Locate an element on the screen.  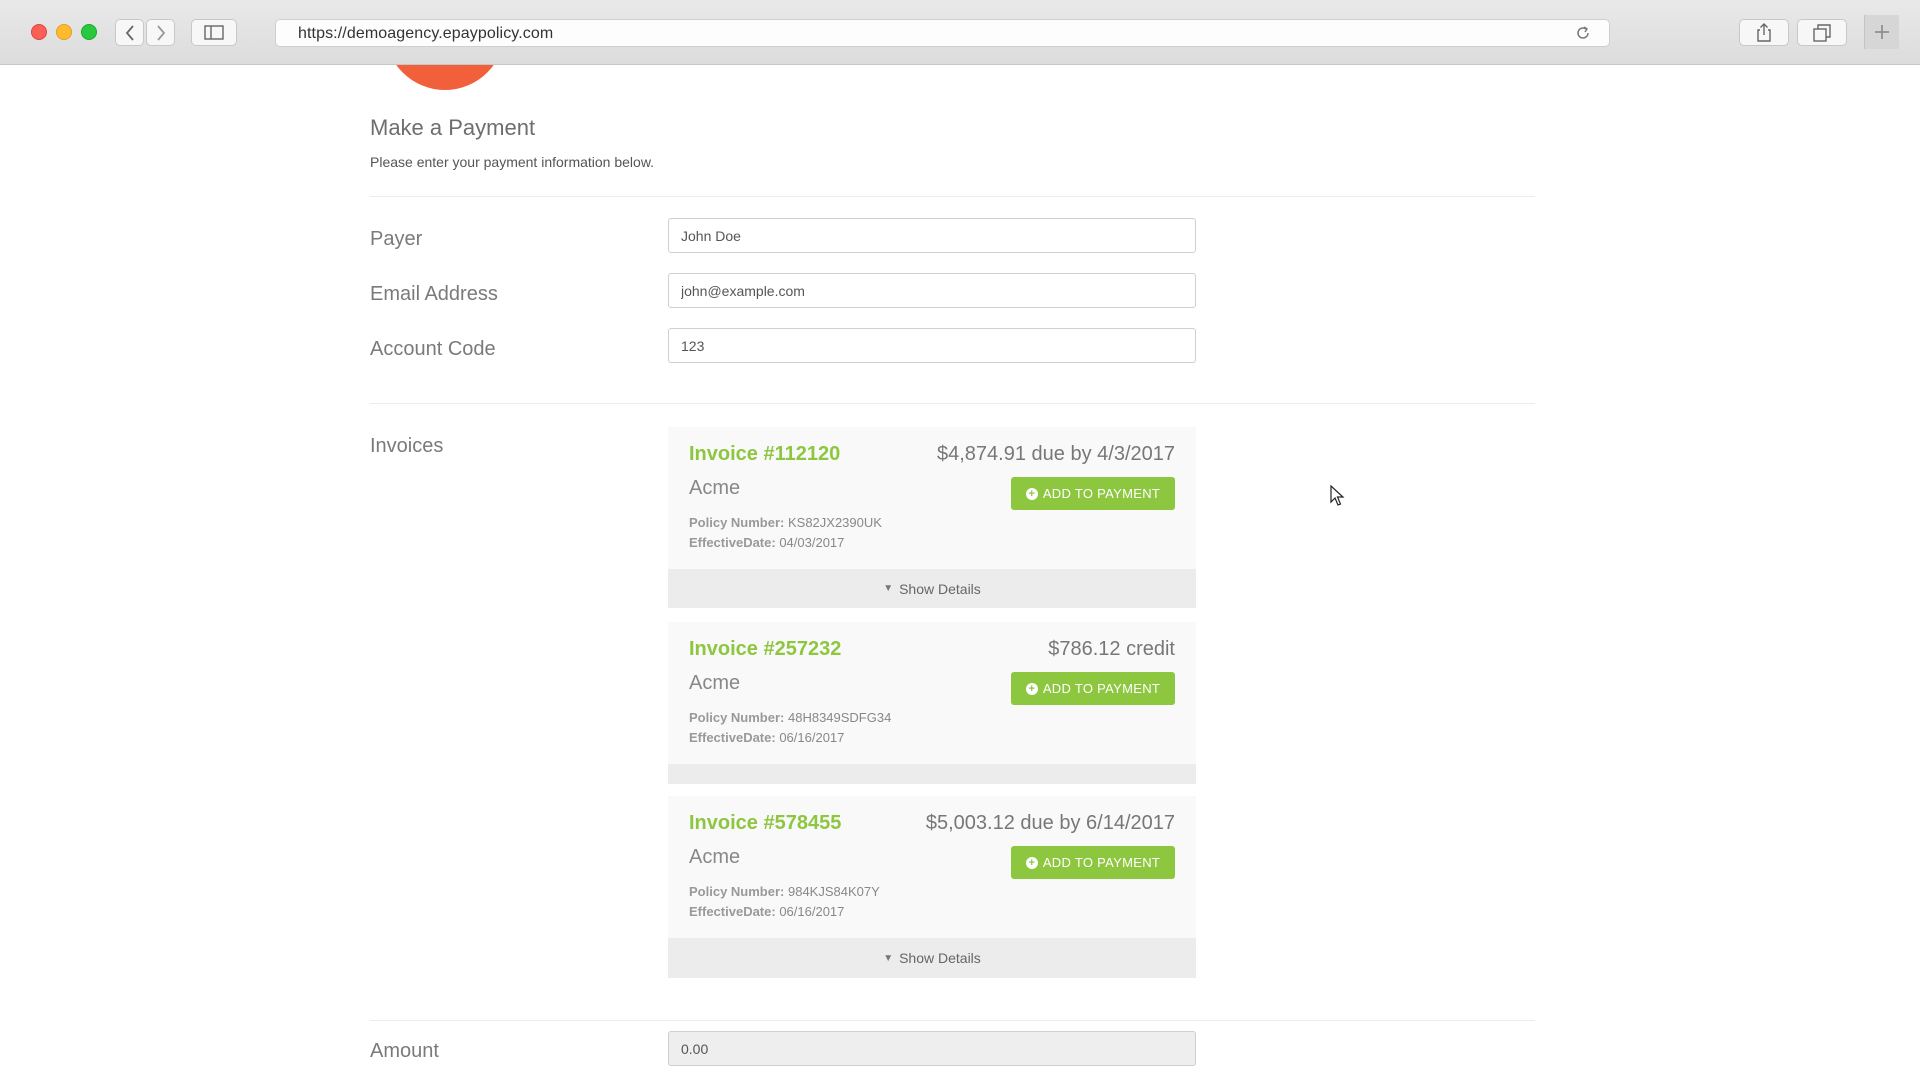
invoice-number: Invoice #112120 is located at coordinates (765, 454).